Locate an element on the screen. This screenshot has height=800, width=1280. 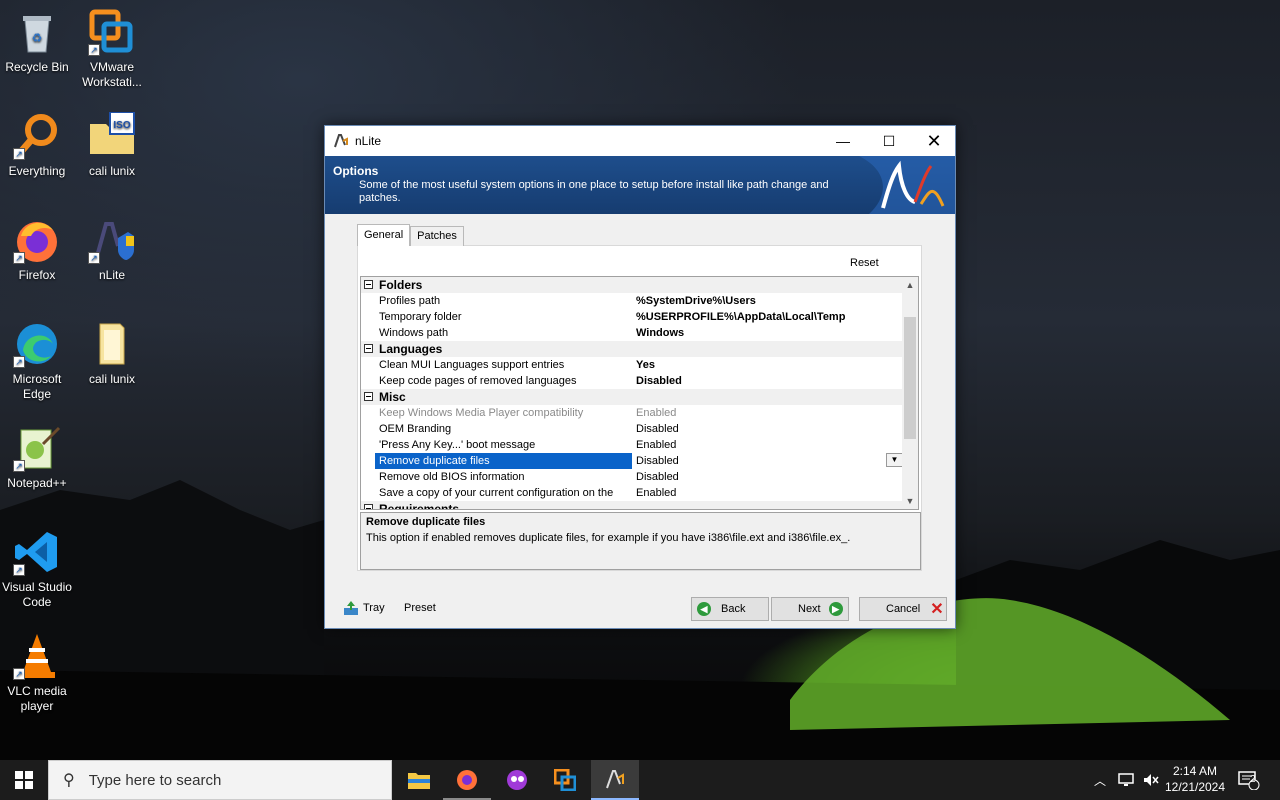
desktop-icon-label: nLite is located at coordinates (112, 275).